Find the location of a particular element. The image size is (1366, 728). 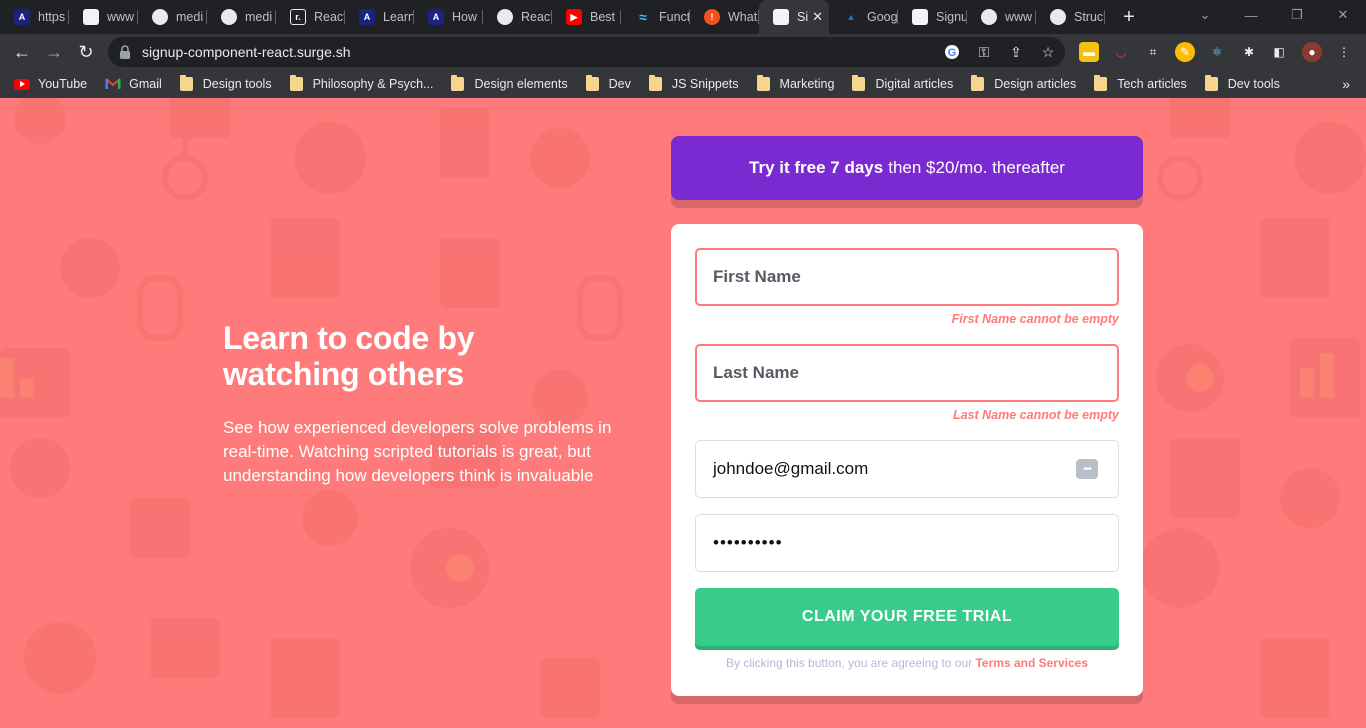

tab-label: Learn is located at coordinates (398, 17).